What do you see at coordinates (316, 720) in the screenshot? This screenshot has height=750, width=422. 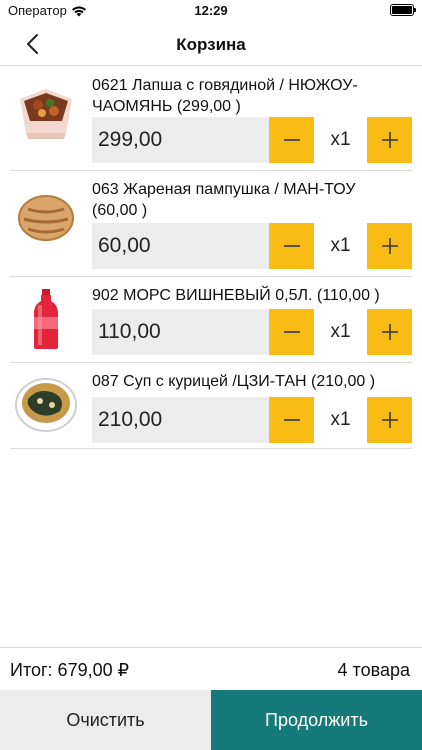 I see `continue-button: Продолжить` at bounding box center [316, 720].